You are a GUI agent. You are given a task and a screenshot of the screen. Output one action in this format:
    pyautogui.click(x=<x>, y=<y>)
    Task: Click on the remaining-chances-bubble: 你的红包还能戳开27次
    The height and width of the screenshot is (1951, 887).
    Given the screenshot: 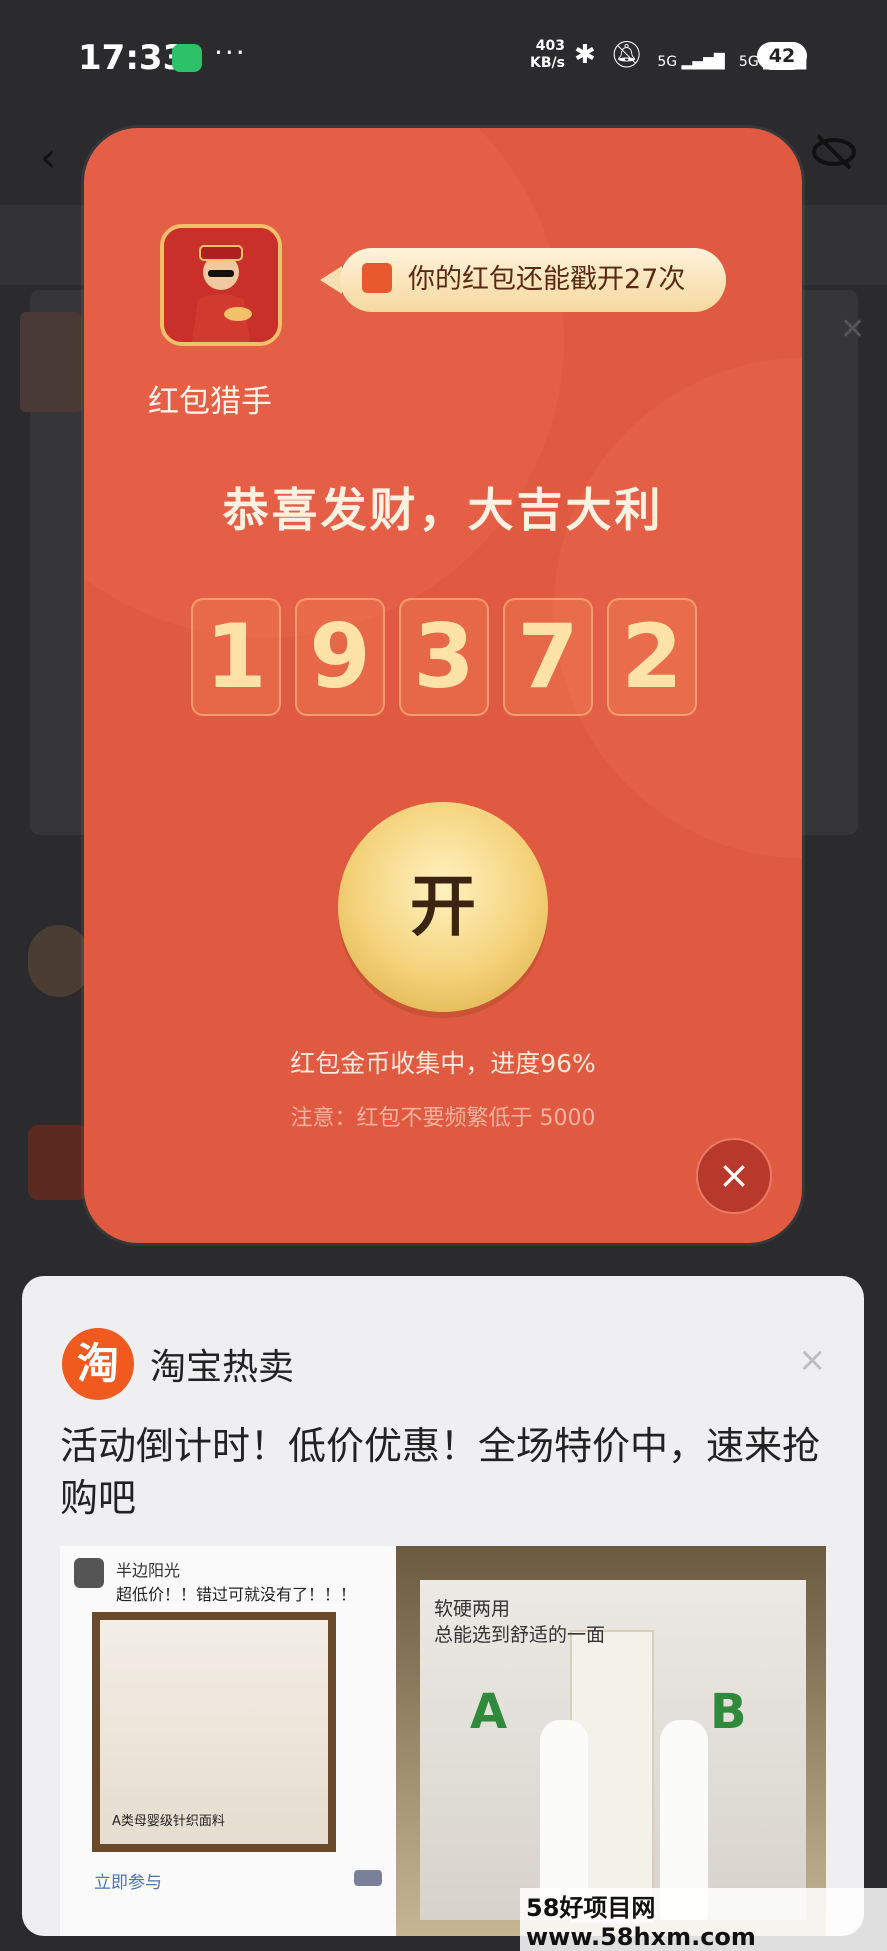 What is the action you would take?
    pyautogui.click(x=533, y=280)
    